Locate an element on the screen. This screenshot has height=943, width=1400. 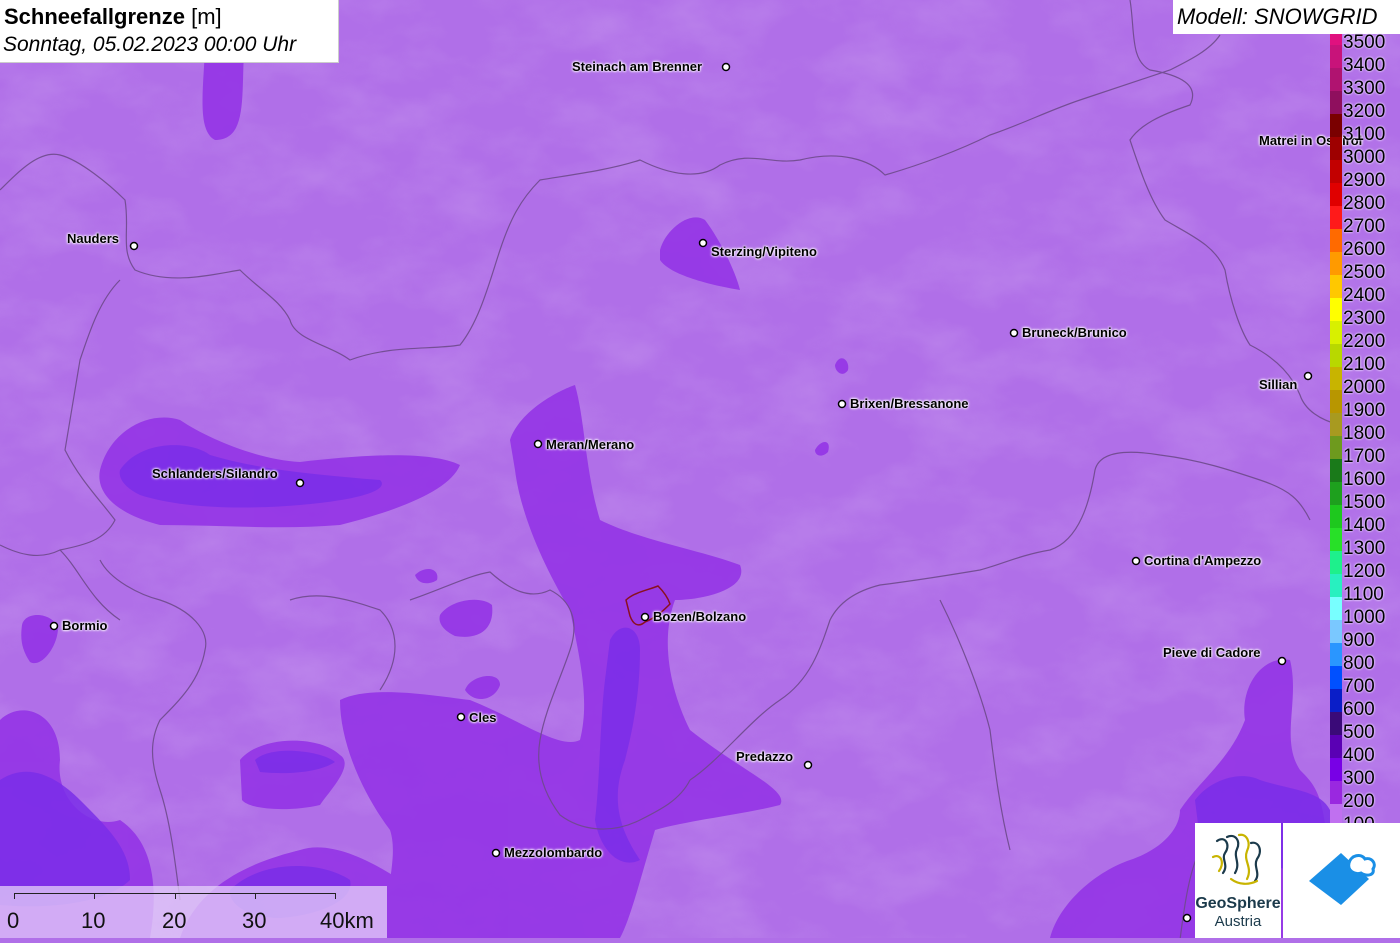
city-label-bormio: Bormio is located at coordinates (85, 625).